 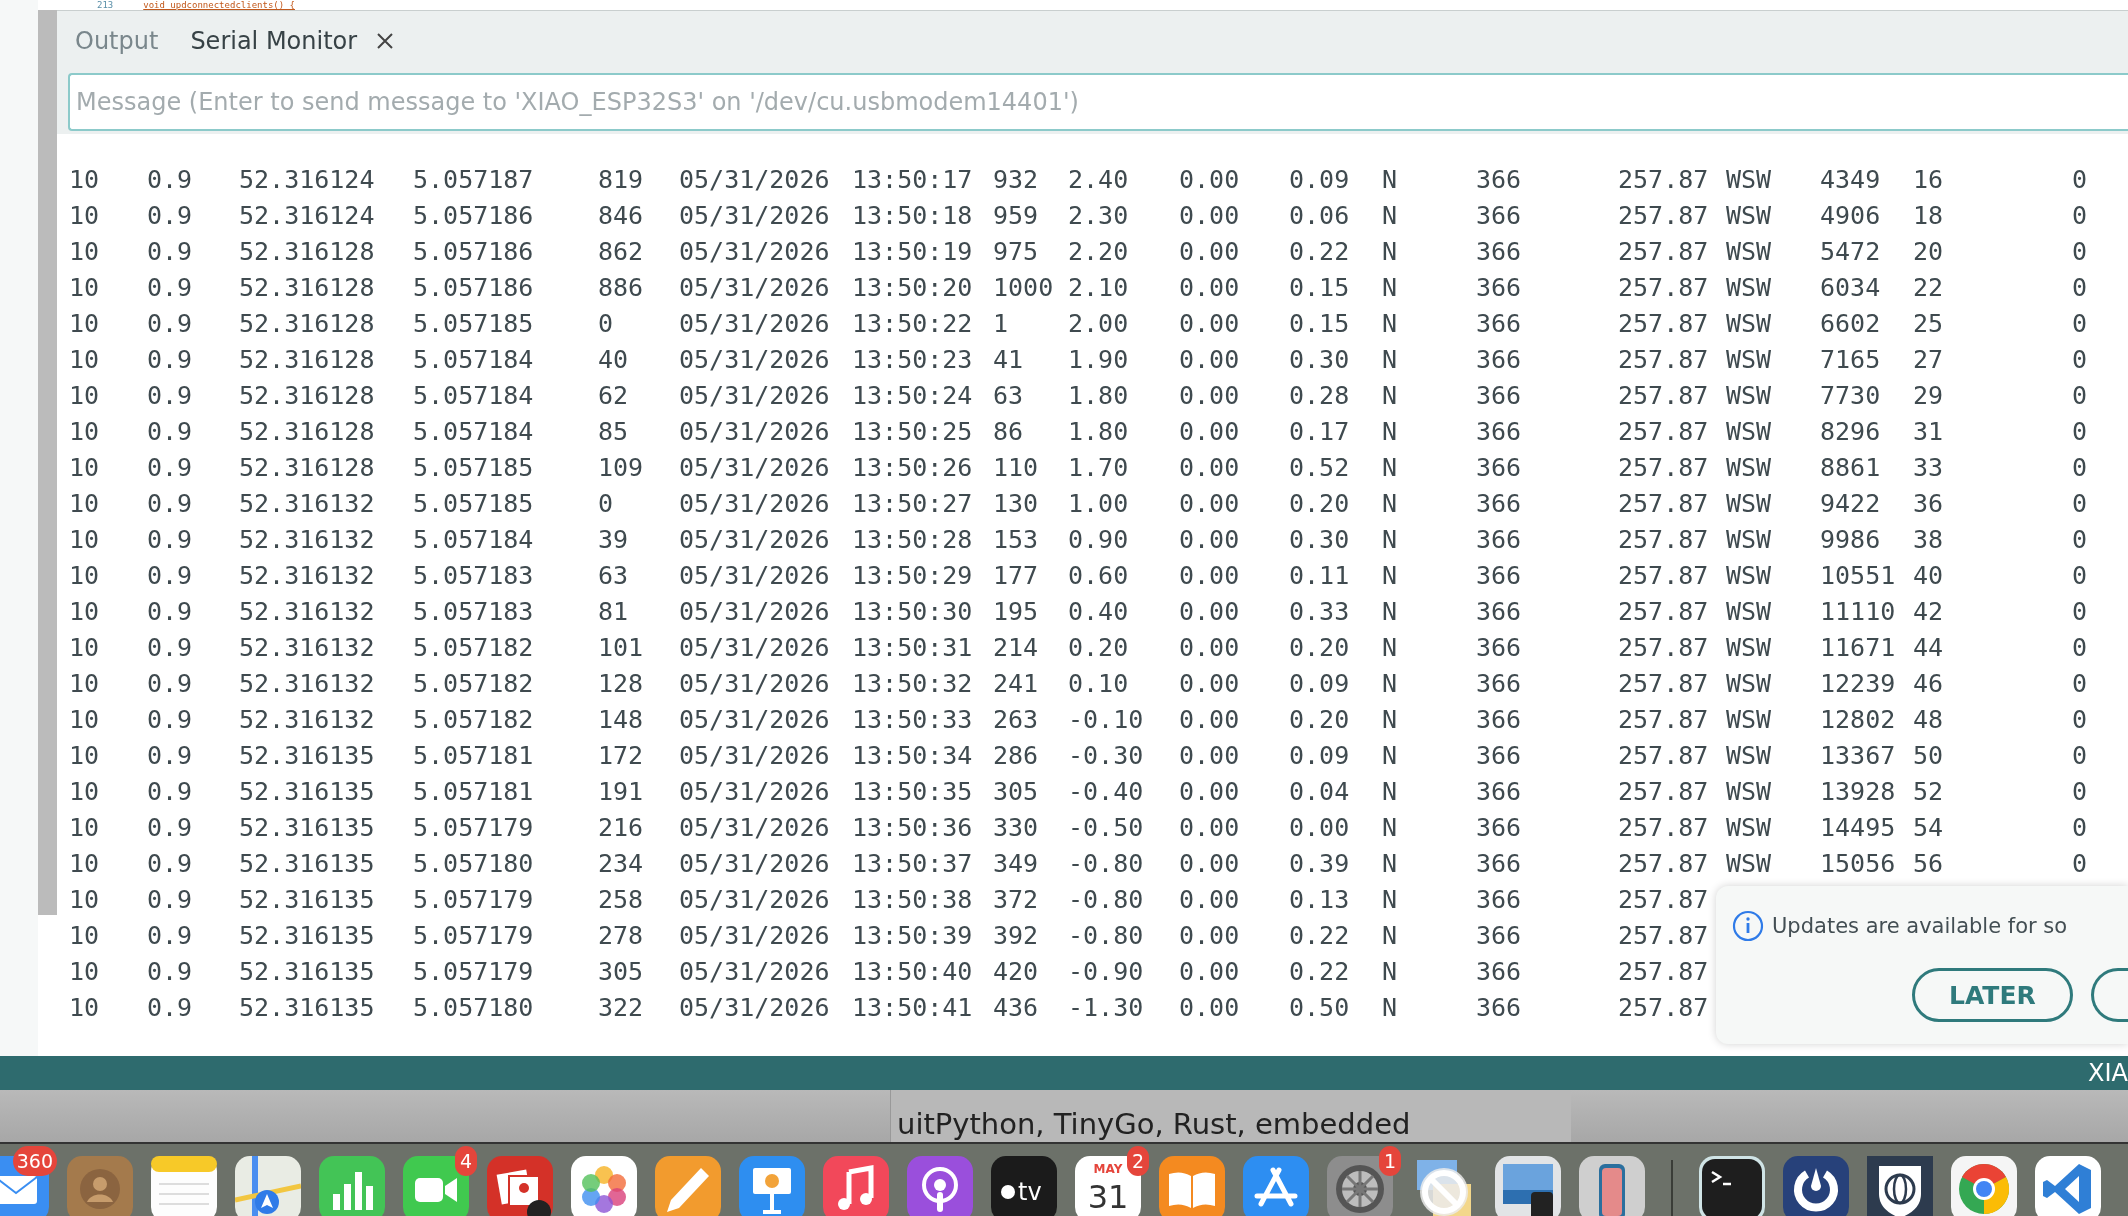 I want to click on serial-value: 5.057182, so click(x=473, y=720).